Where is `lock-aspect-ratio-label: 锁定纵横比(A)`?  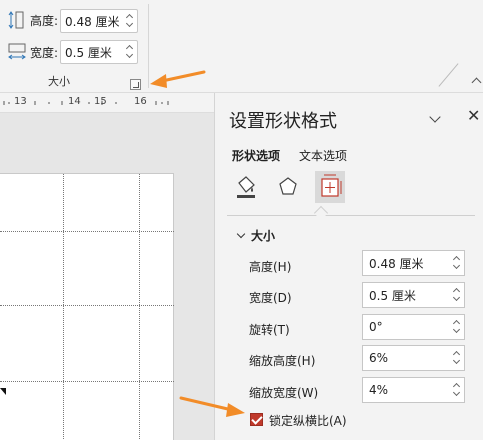 lock-aspect-ratio-label: 锁定纵横比(A) is located at coordinates (308, 420).